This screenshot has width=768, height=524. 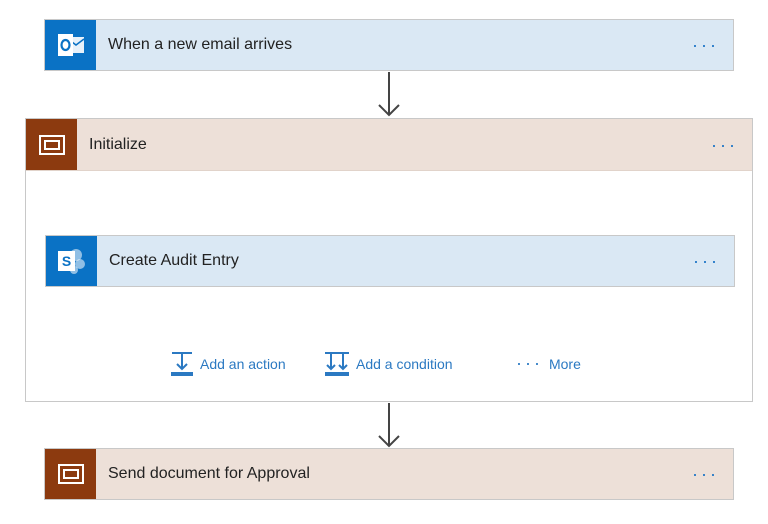 I want to click on action-menu-button: ···, so click(x=706, y=261).